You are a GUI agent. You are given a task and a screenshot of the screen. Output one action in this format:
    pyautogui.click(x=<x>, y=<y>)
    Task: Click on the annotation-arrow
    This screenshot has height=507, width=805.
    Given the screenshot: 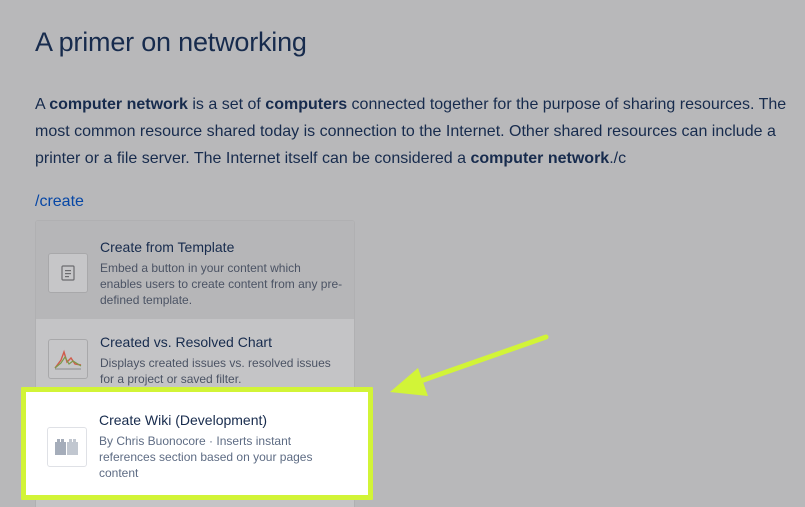 What is the action you would take?
    pyautogui.click(x=469, y=365)
    